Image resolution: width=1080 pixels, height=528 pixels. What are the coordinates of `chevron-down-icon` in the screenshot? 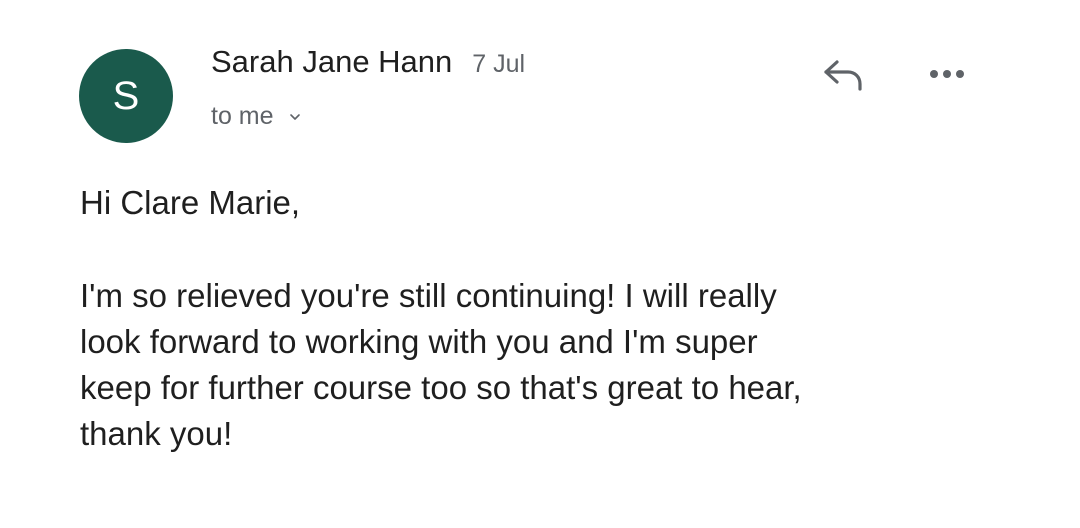 It's located at (295, 117).